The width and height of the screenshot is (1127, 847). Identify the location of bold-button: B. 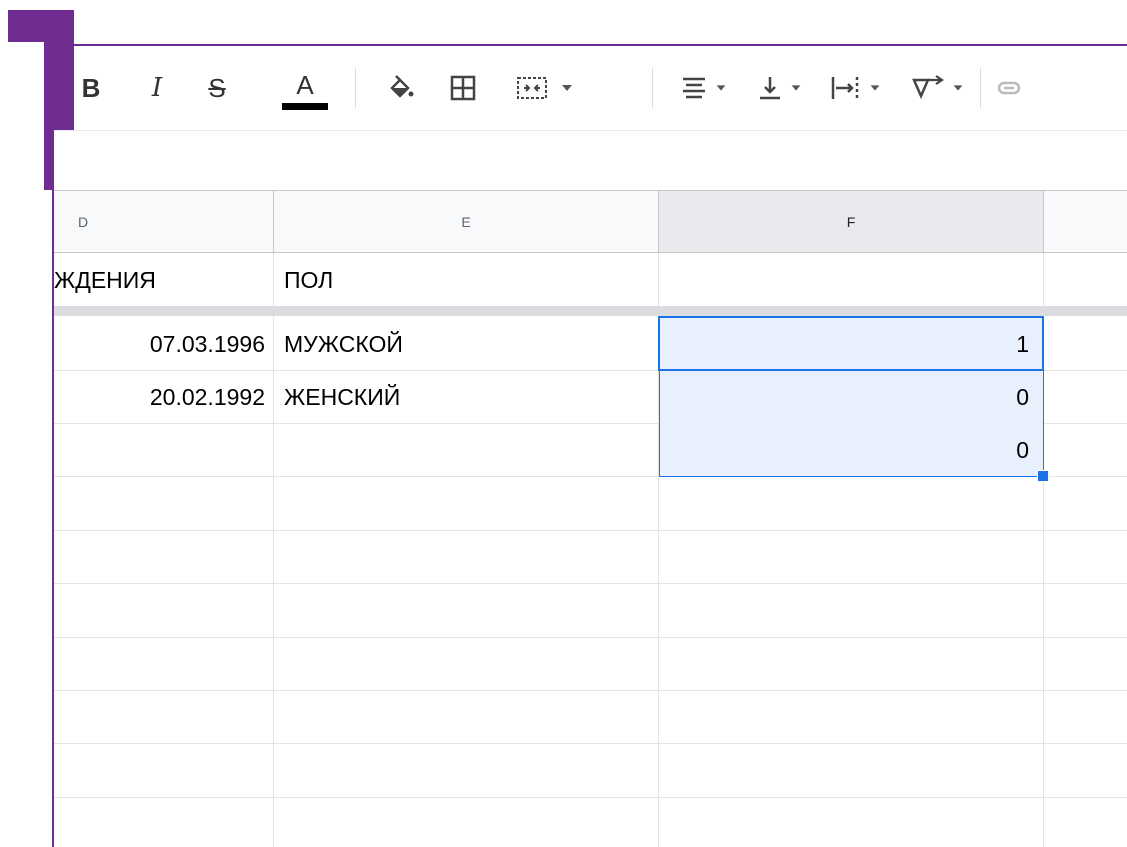
(91, 88).